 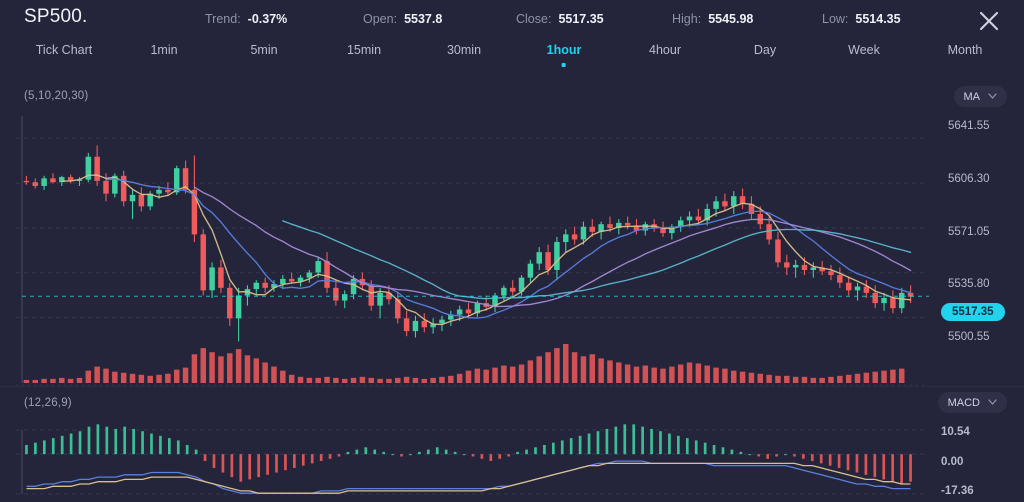 I want to click on timeframe-tab-week: Week, so click(x=864, y=50).